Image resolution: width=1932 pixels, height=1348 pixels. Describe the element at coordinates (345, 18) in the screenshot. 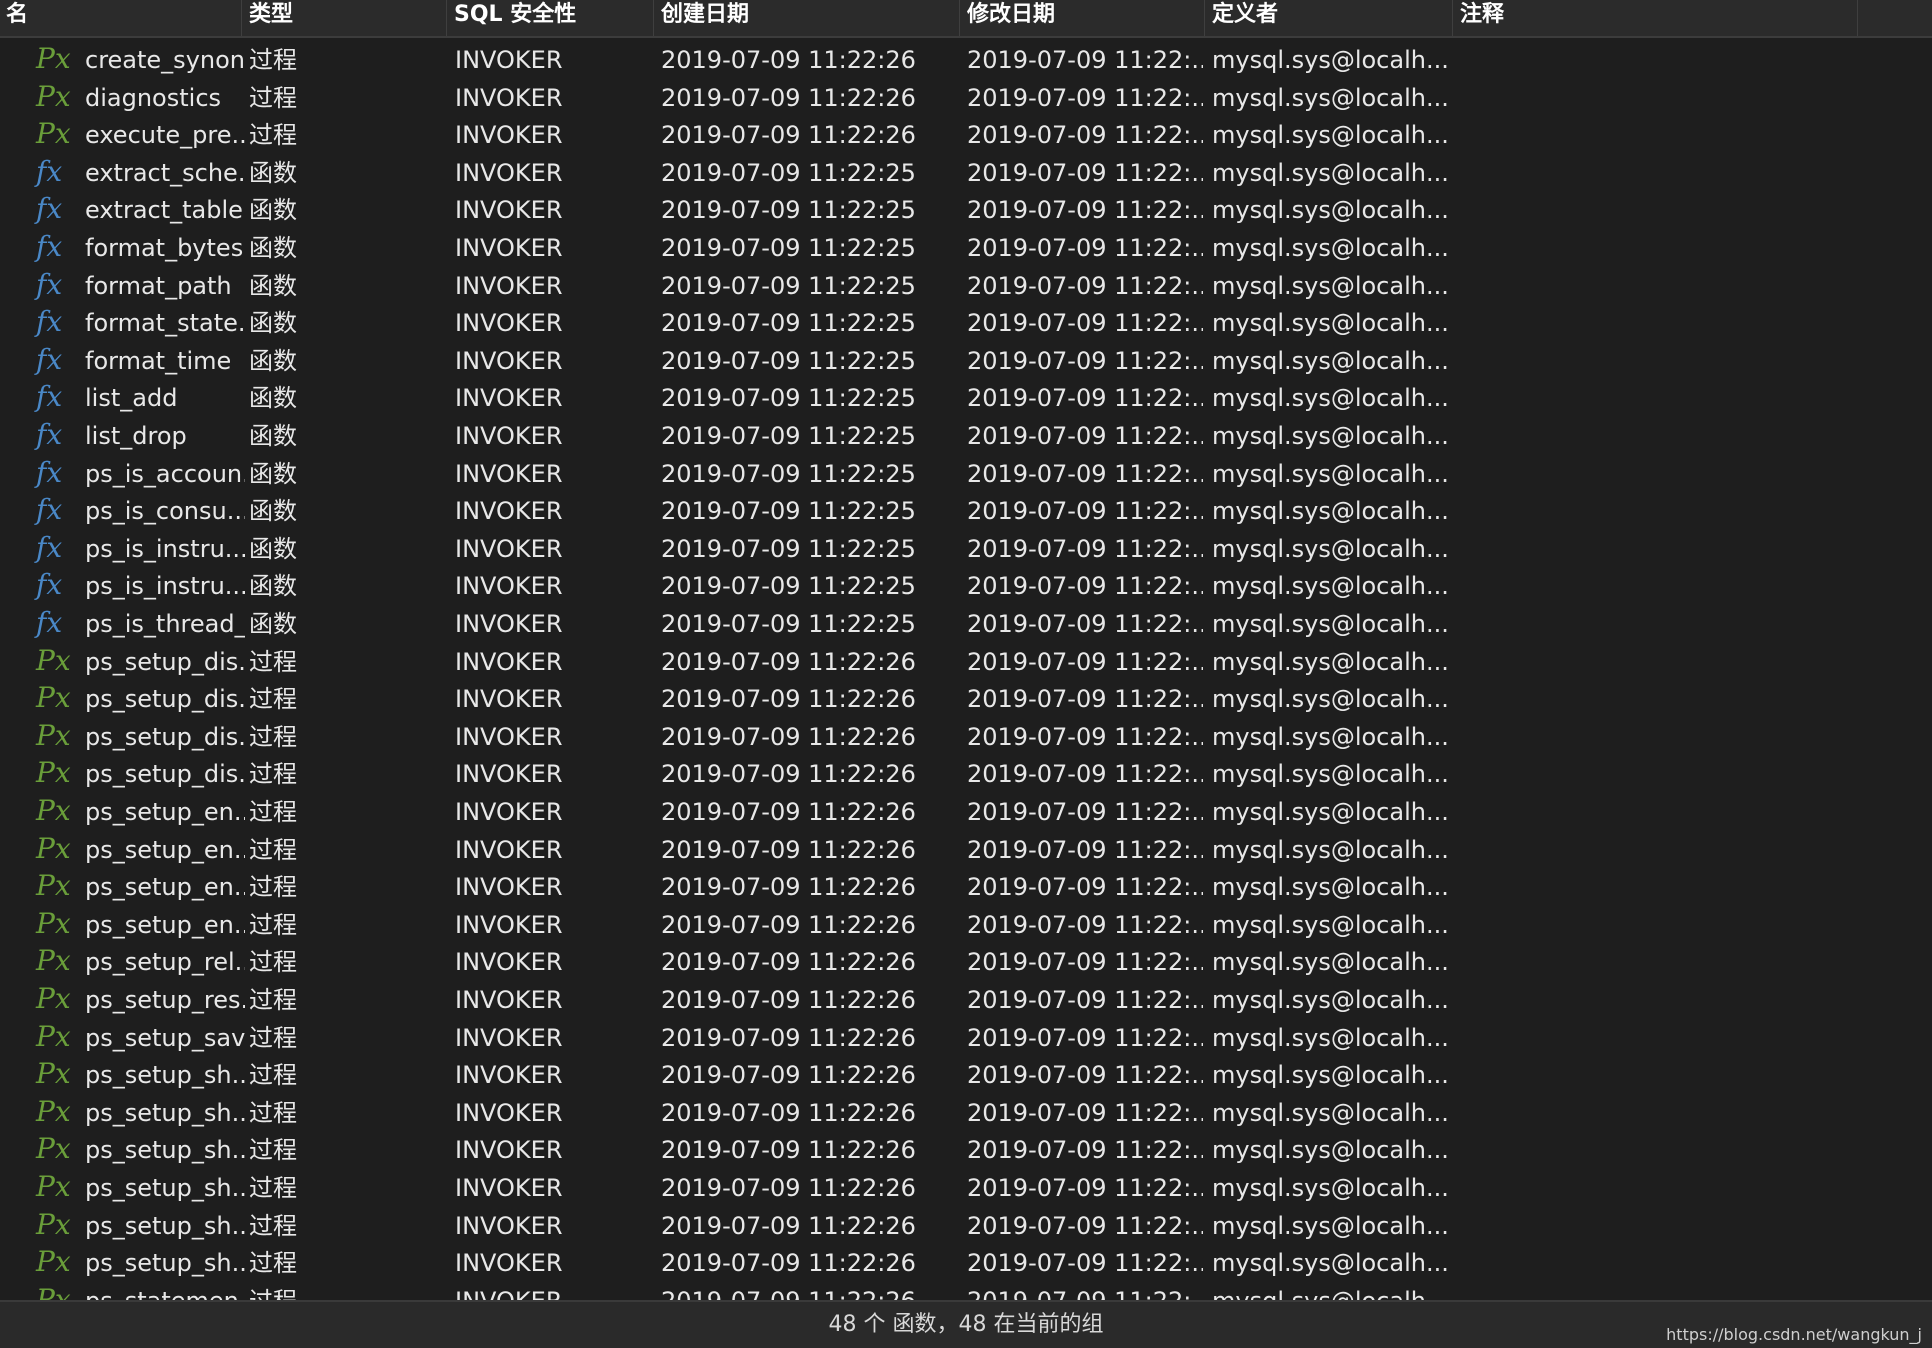

I see `column-header-type: 类型` at that location.